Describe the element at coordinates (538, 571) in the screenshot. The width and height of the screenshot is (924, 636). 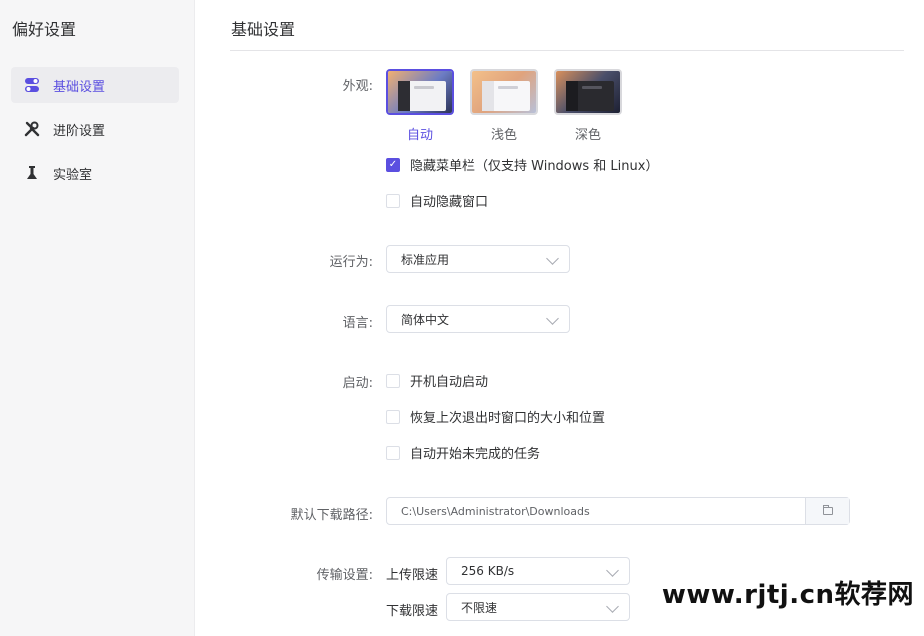
I see `upload-limit-select: 256 KB/s` at that location.